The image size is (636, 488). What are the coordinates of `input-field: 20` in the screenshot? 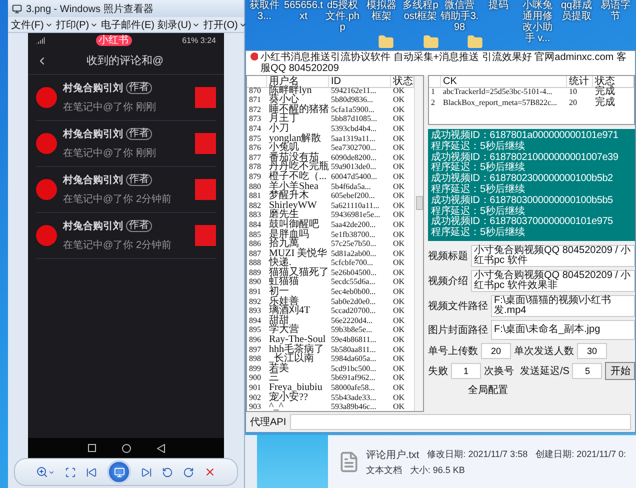 It's located at (496, 351).